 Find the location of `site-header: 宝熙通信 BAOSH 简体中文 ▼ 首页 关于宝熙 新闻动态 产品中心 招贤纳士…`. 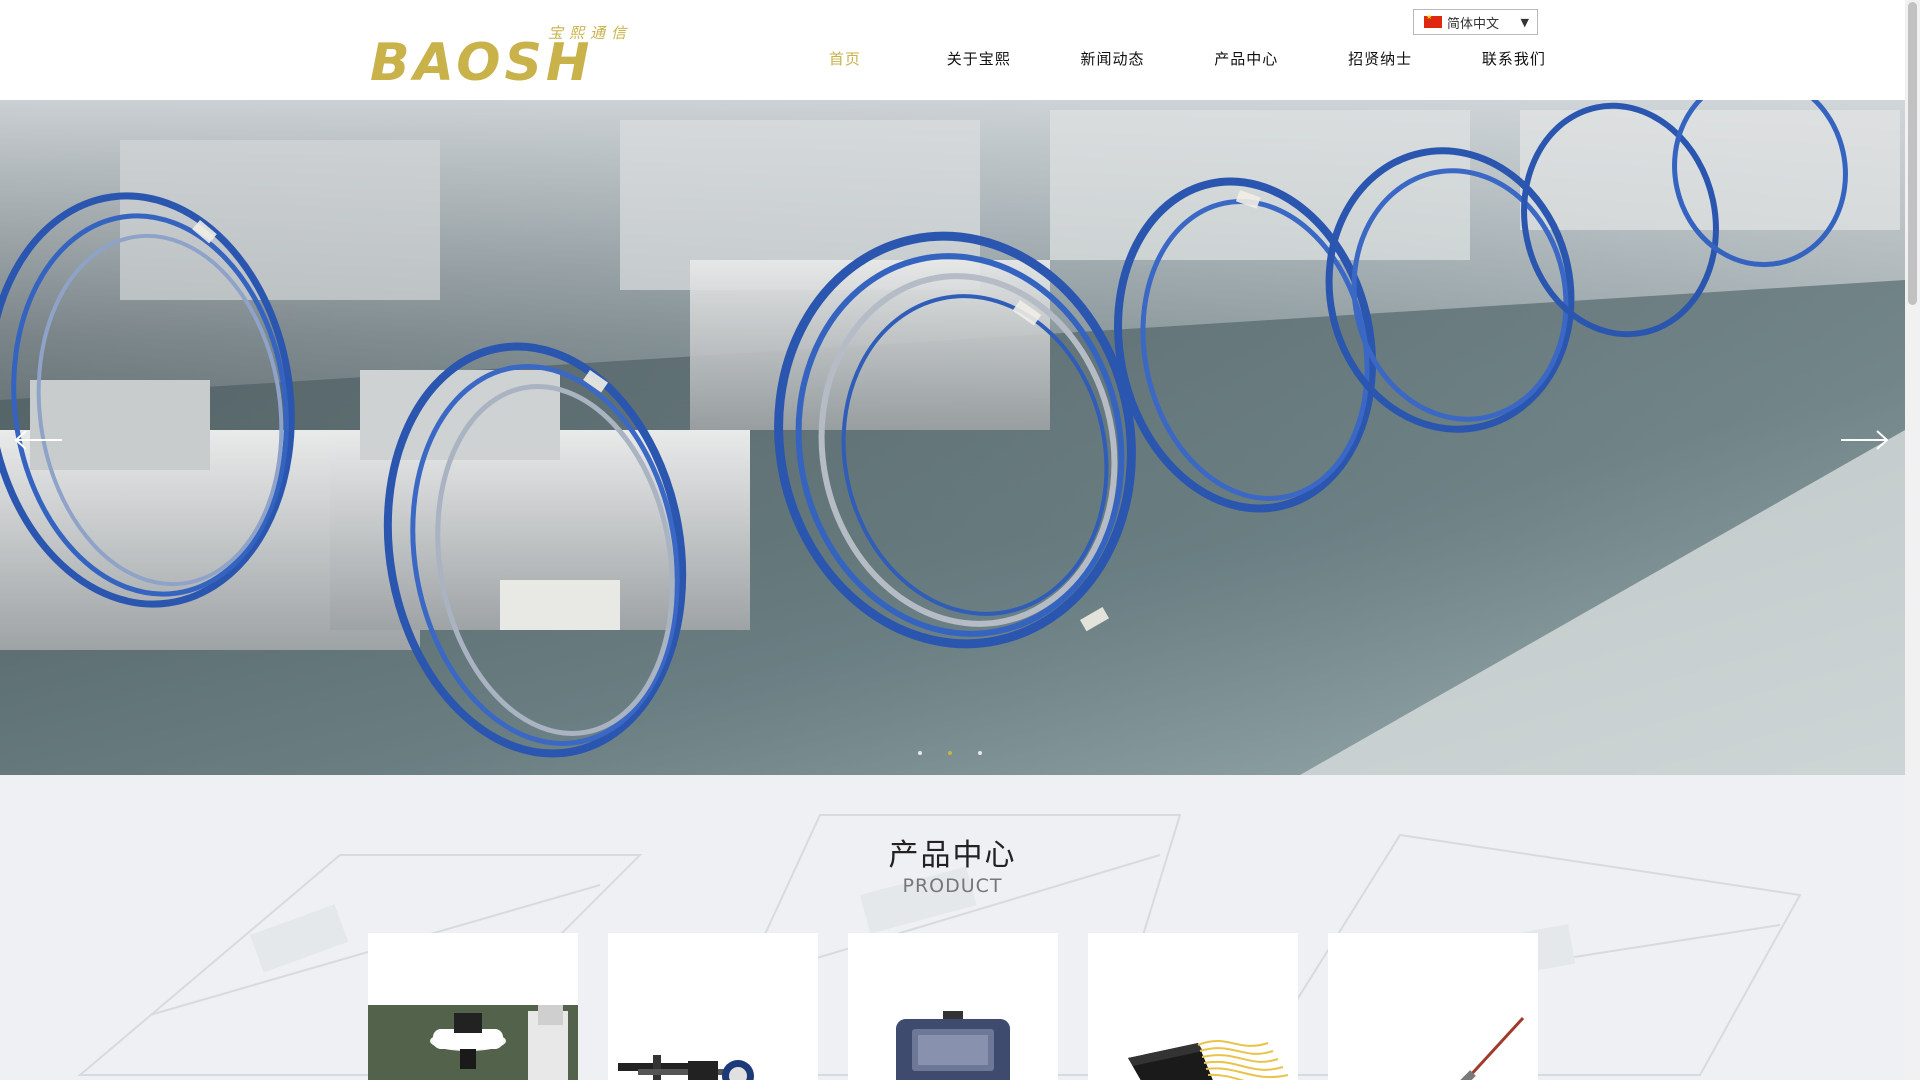

site-header: 宝熙通信 BAOSH 简体中文 ▼ 首页 关于宝熙 新闻动态 产品中心 招贤纳士… is located at coordinates (952, 50).